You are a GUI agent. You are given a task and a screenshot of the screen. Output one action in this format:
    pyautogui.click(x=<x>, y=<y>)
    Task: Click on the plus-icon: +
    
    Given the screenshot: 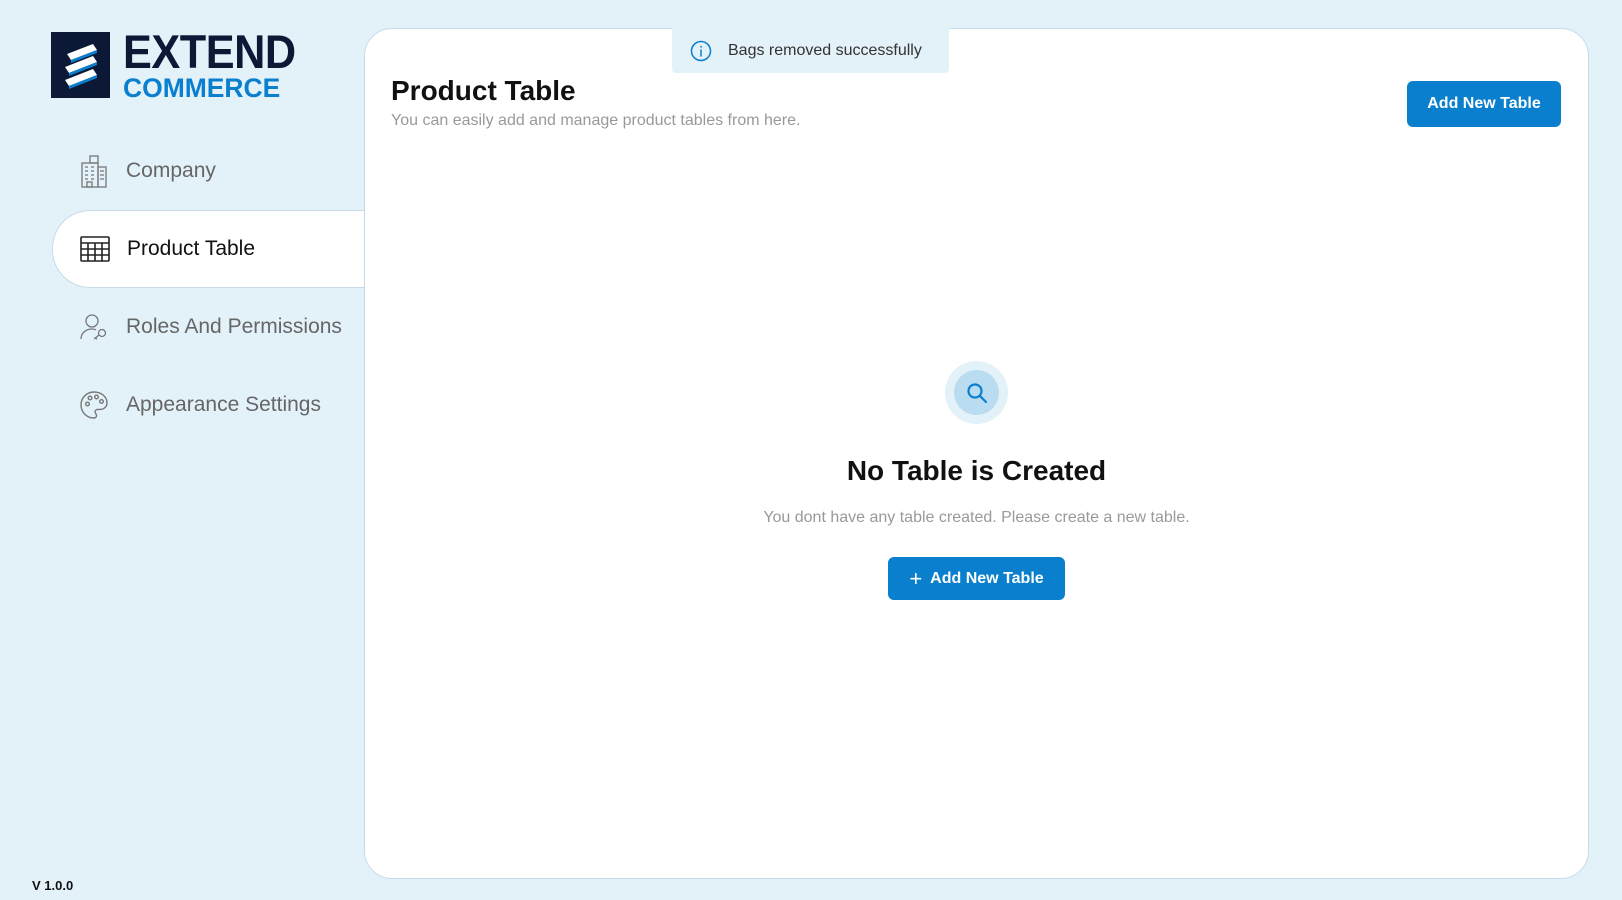 What is the action you would take?
    pyautogui.click(x=916, y=578)
    